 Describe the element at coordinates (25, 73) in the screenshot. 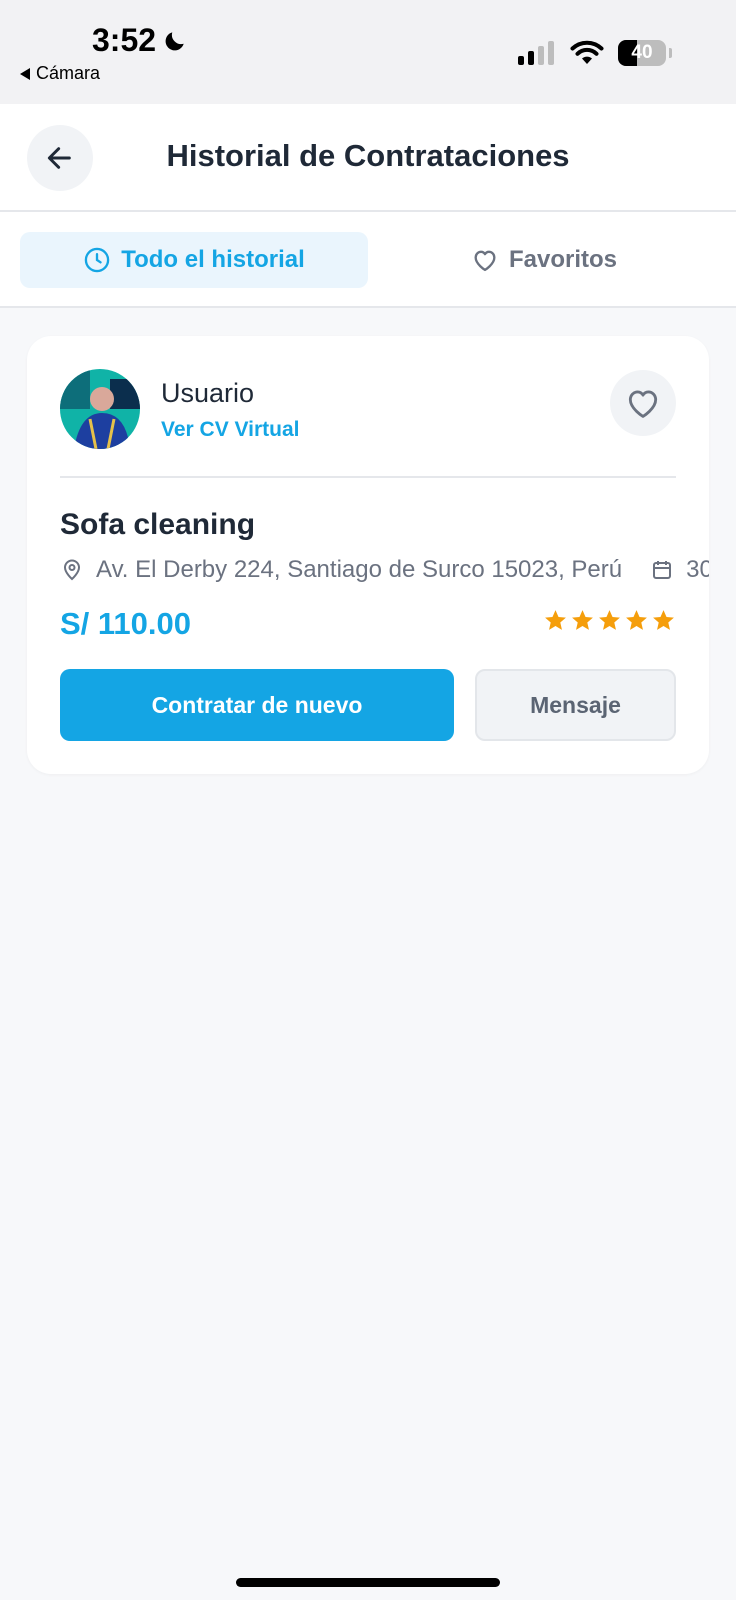

I see `back-triangle-icon` at that location.